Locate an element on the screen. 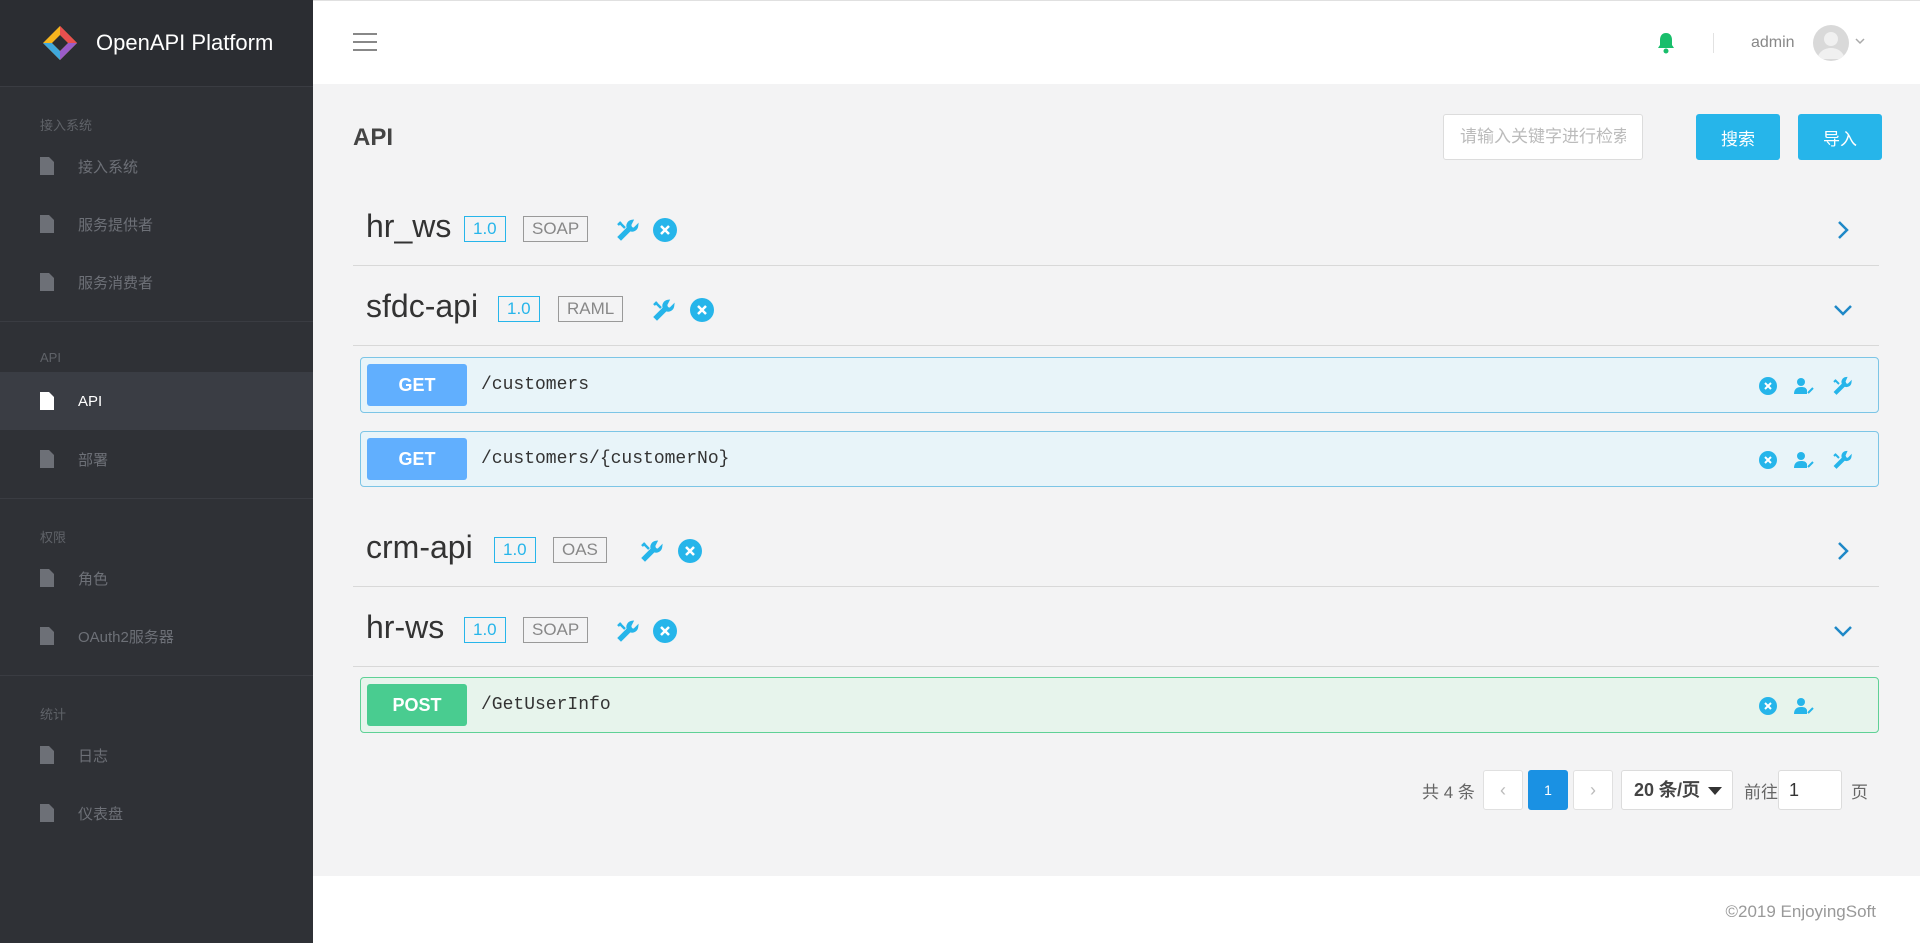  api-header-sfdc-api: sfdc-api 1.0 RAML is located at coordinates (1116, 306).